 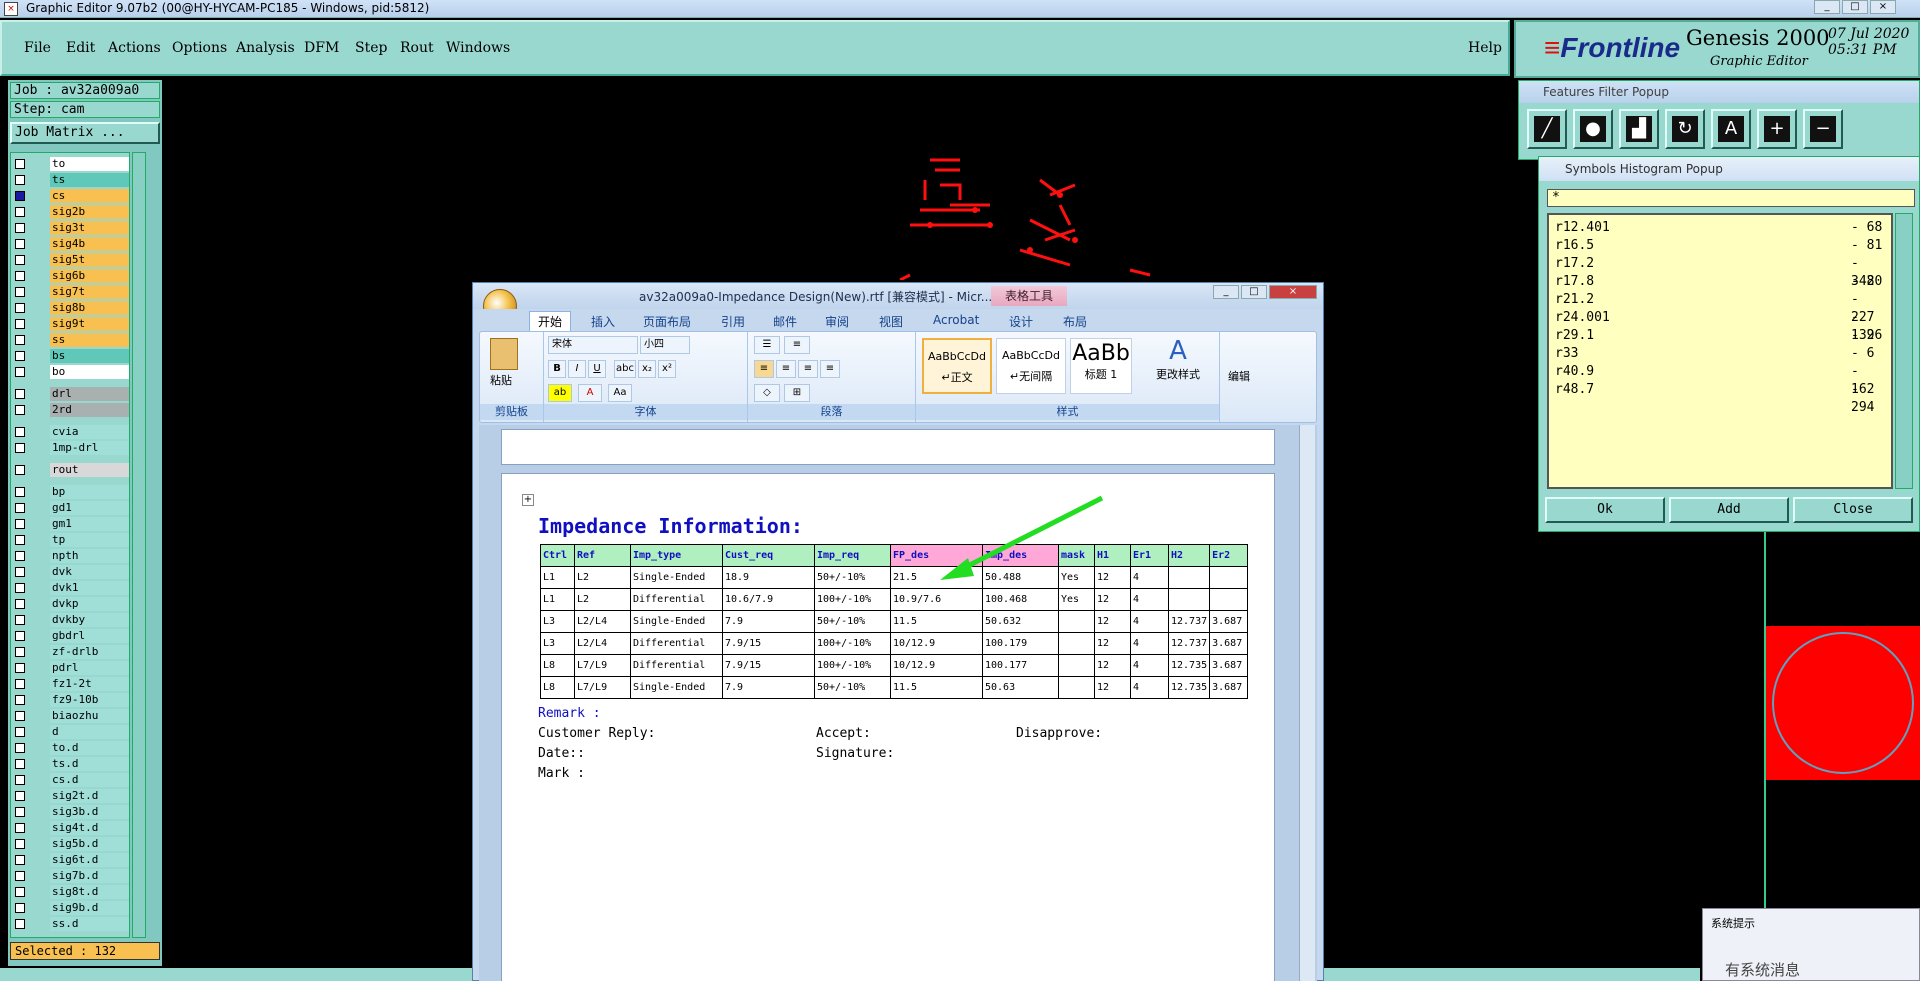 I want to click on layer-name: sig9b.d, so click(x=89, y=908).